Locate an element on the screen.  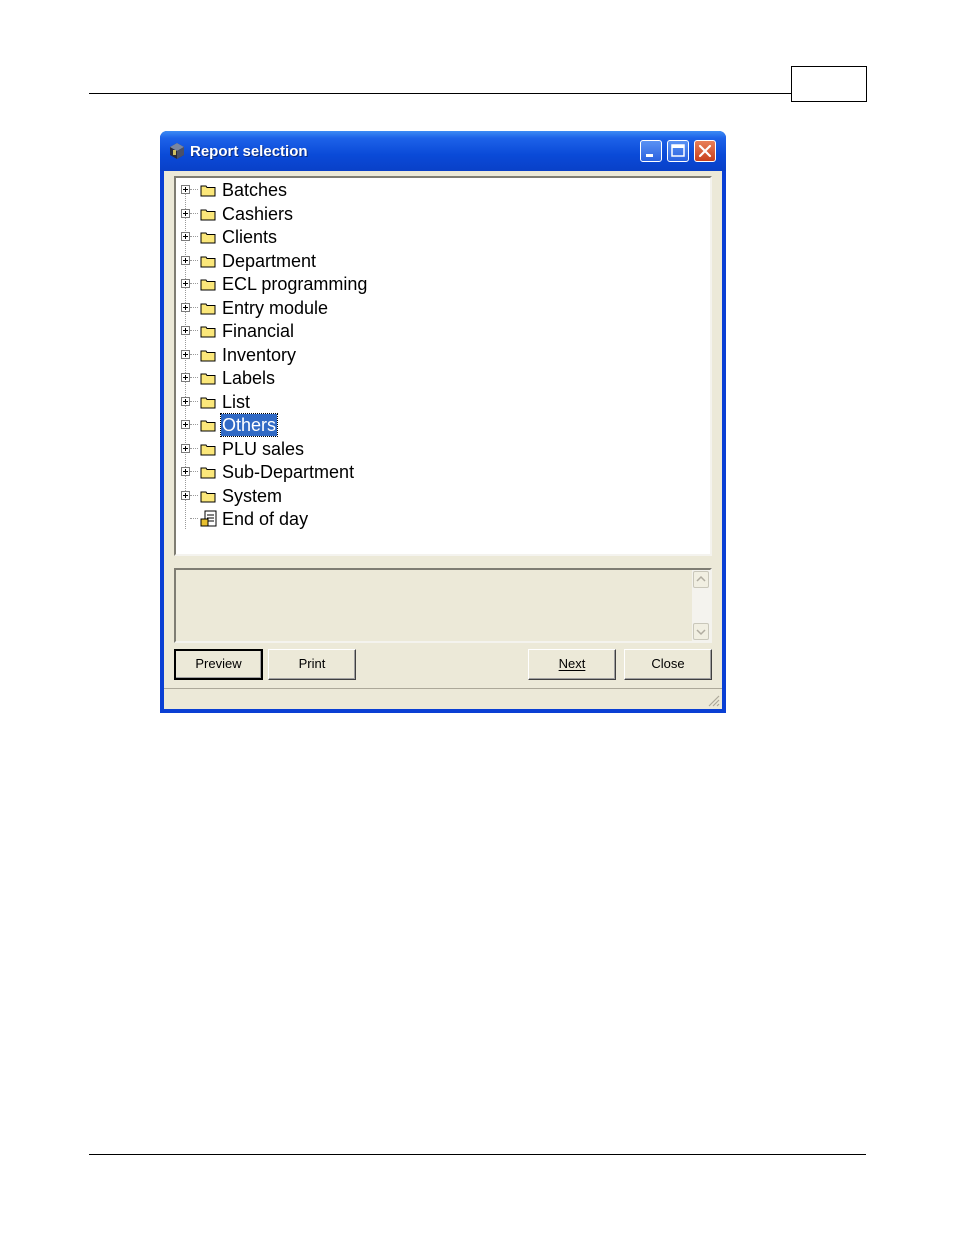
title-bar: Report selection is located at coordinates (443, 151).